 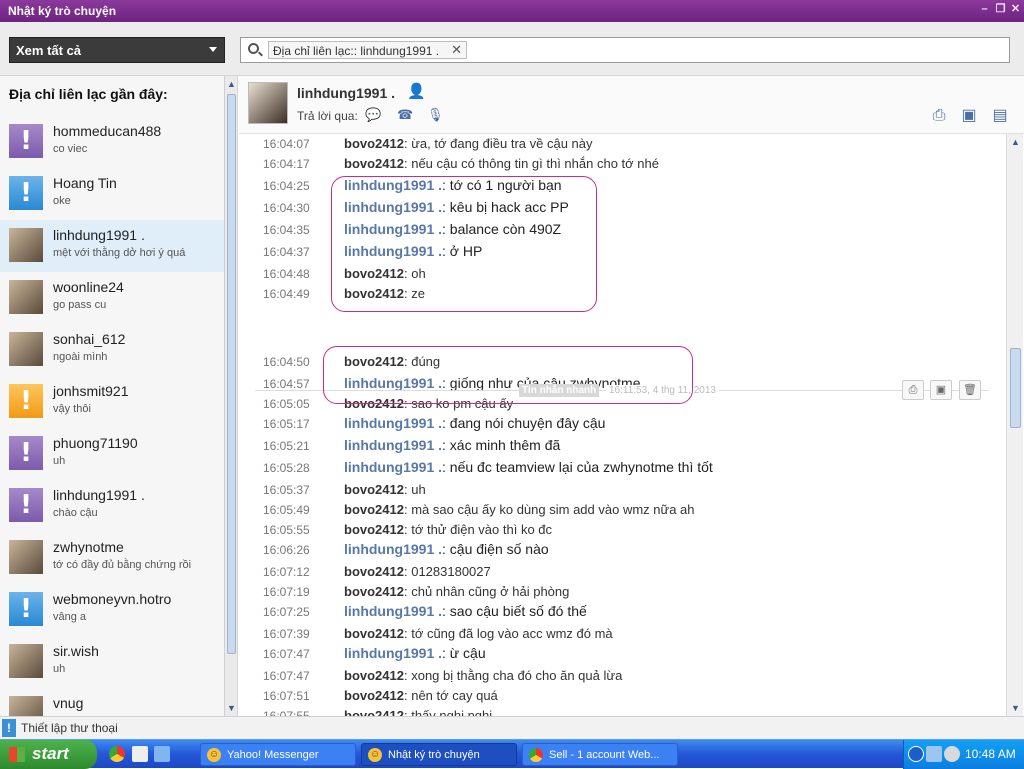 What do you see at coordinates (416, 91) in the screenshot?
I see `add-contact-icon: 👤` at bounding box center [416, 91].